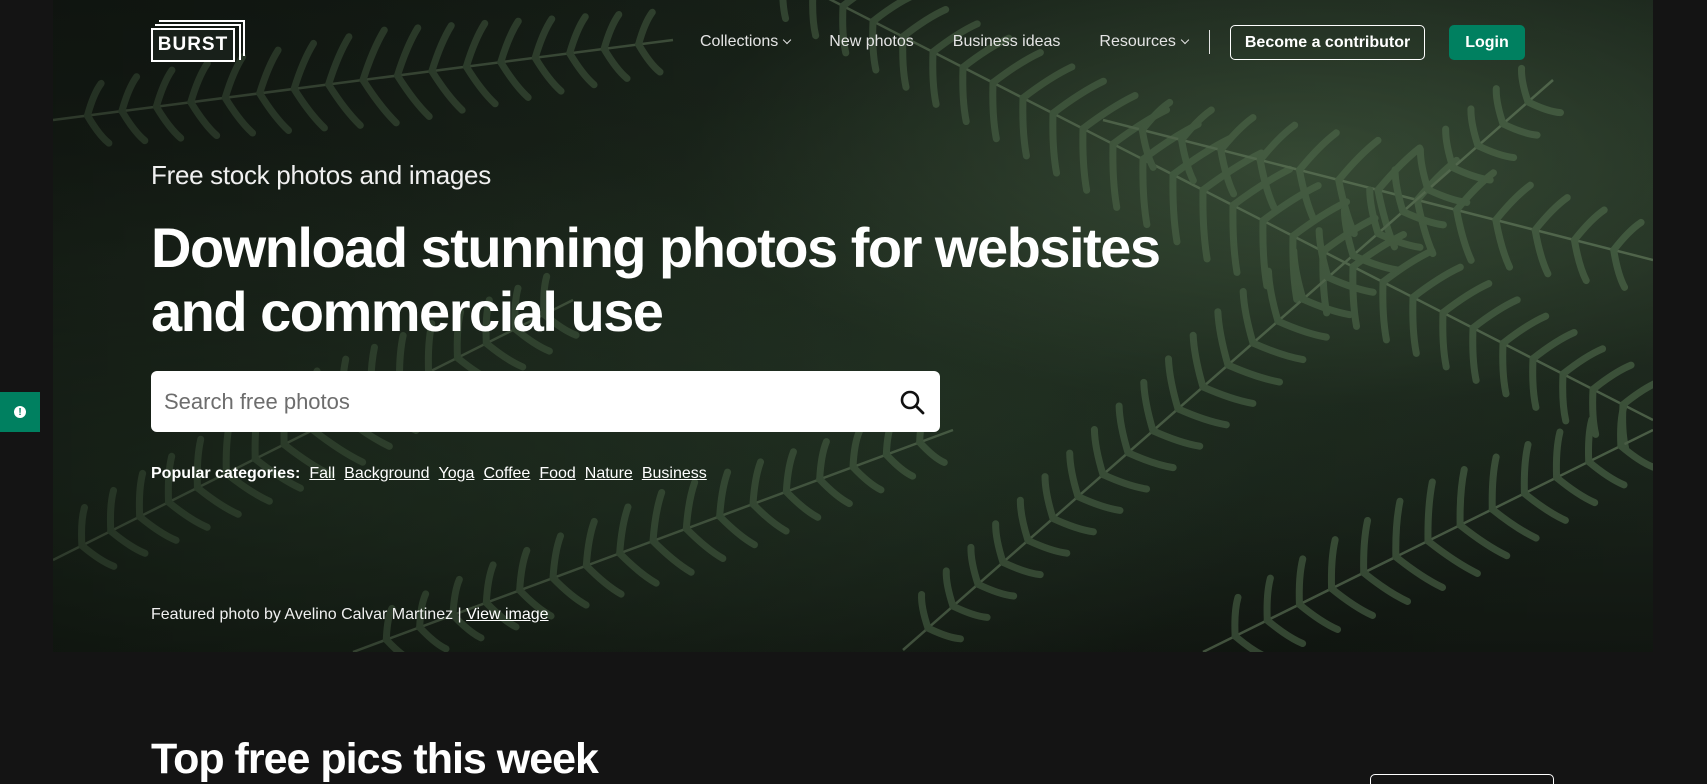  I want to click on search-icon, so click(912, 402).